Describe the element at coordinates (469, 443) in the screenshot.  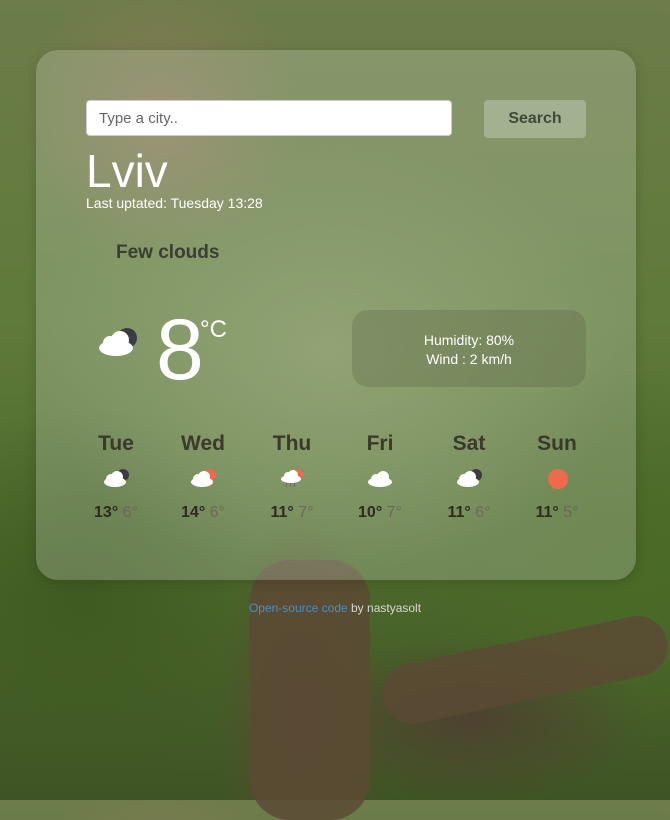
I see `forecast-day-name: Sat` at that location.